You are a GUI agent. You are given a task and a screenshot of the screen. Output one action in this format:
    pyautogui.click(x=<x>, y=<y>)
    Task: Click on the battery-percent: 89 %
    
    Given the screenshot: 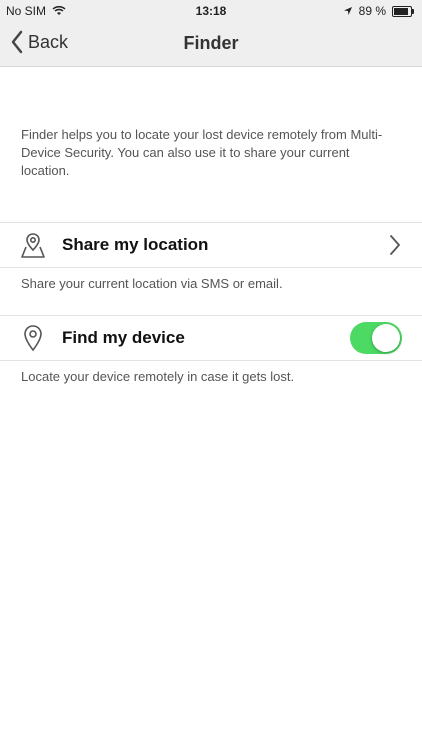 What is the action you would take?
    pyautogui.click(x=372, y=11)
    